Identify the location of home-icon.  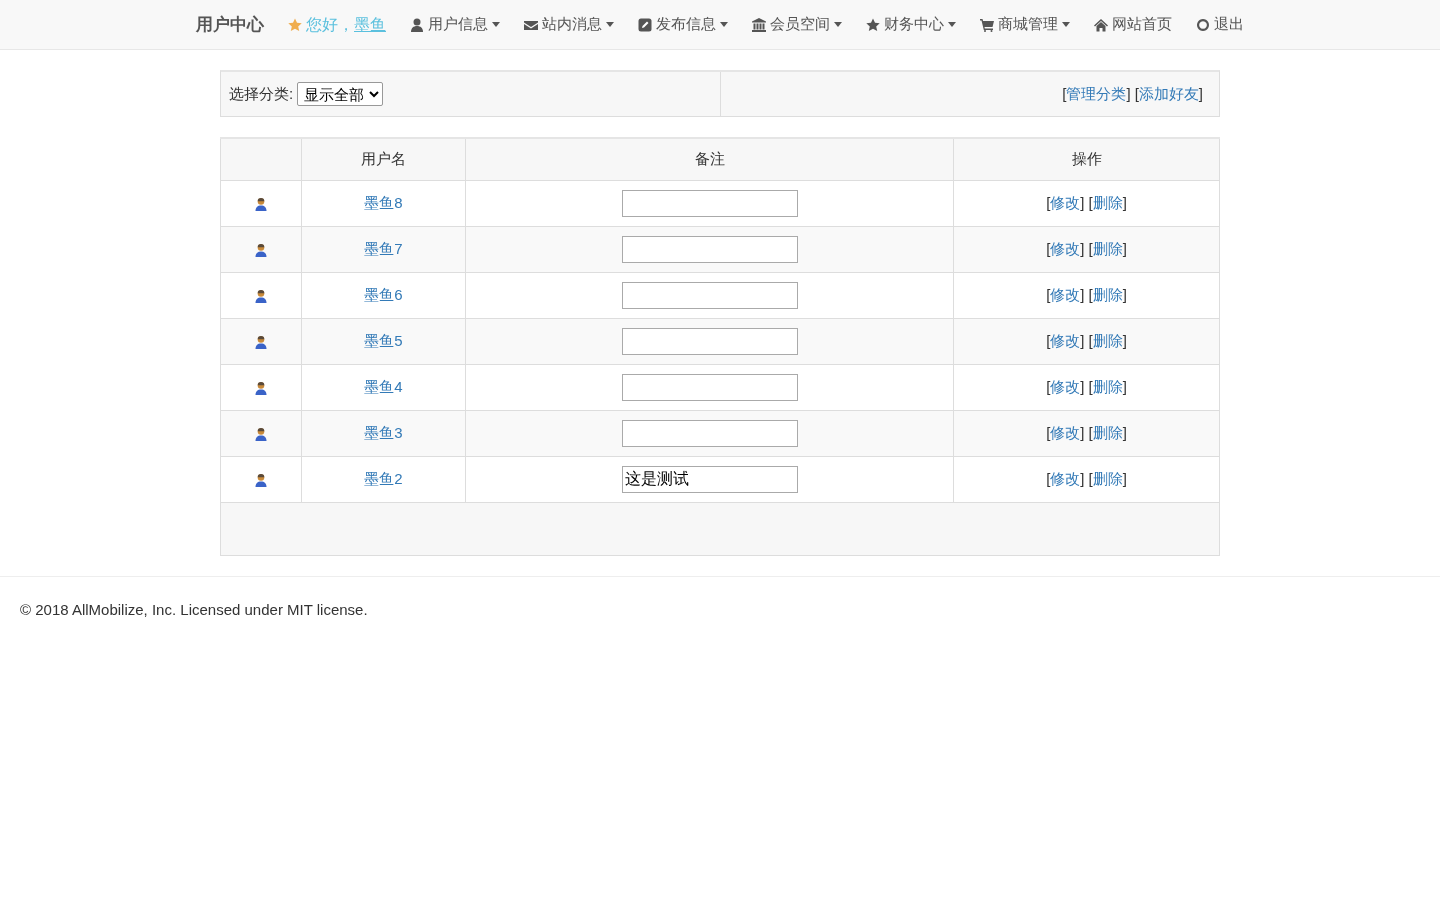
(1101, 24).